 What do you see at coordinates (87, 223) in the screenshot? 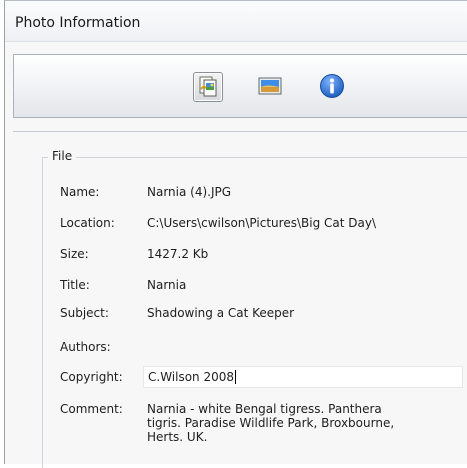
I see `location-label: Location:` at bounding box center [87, 223].